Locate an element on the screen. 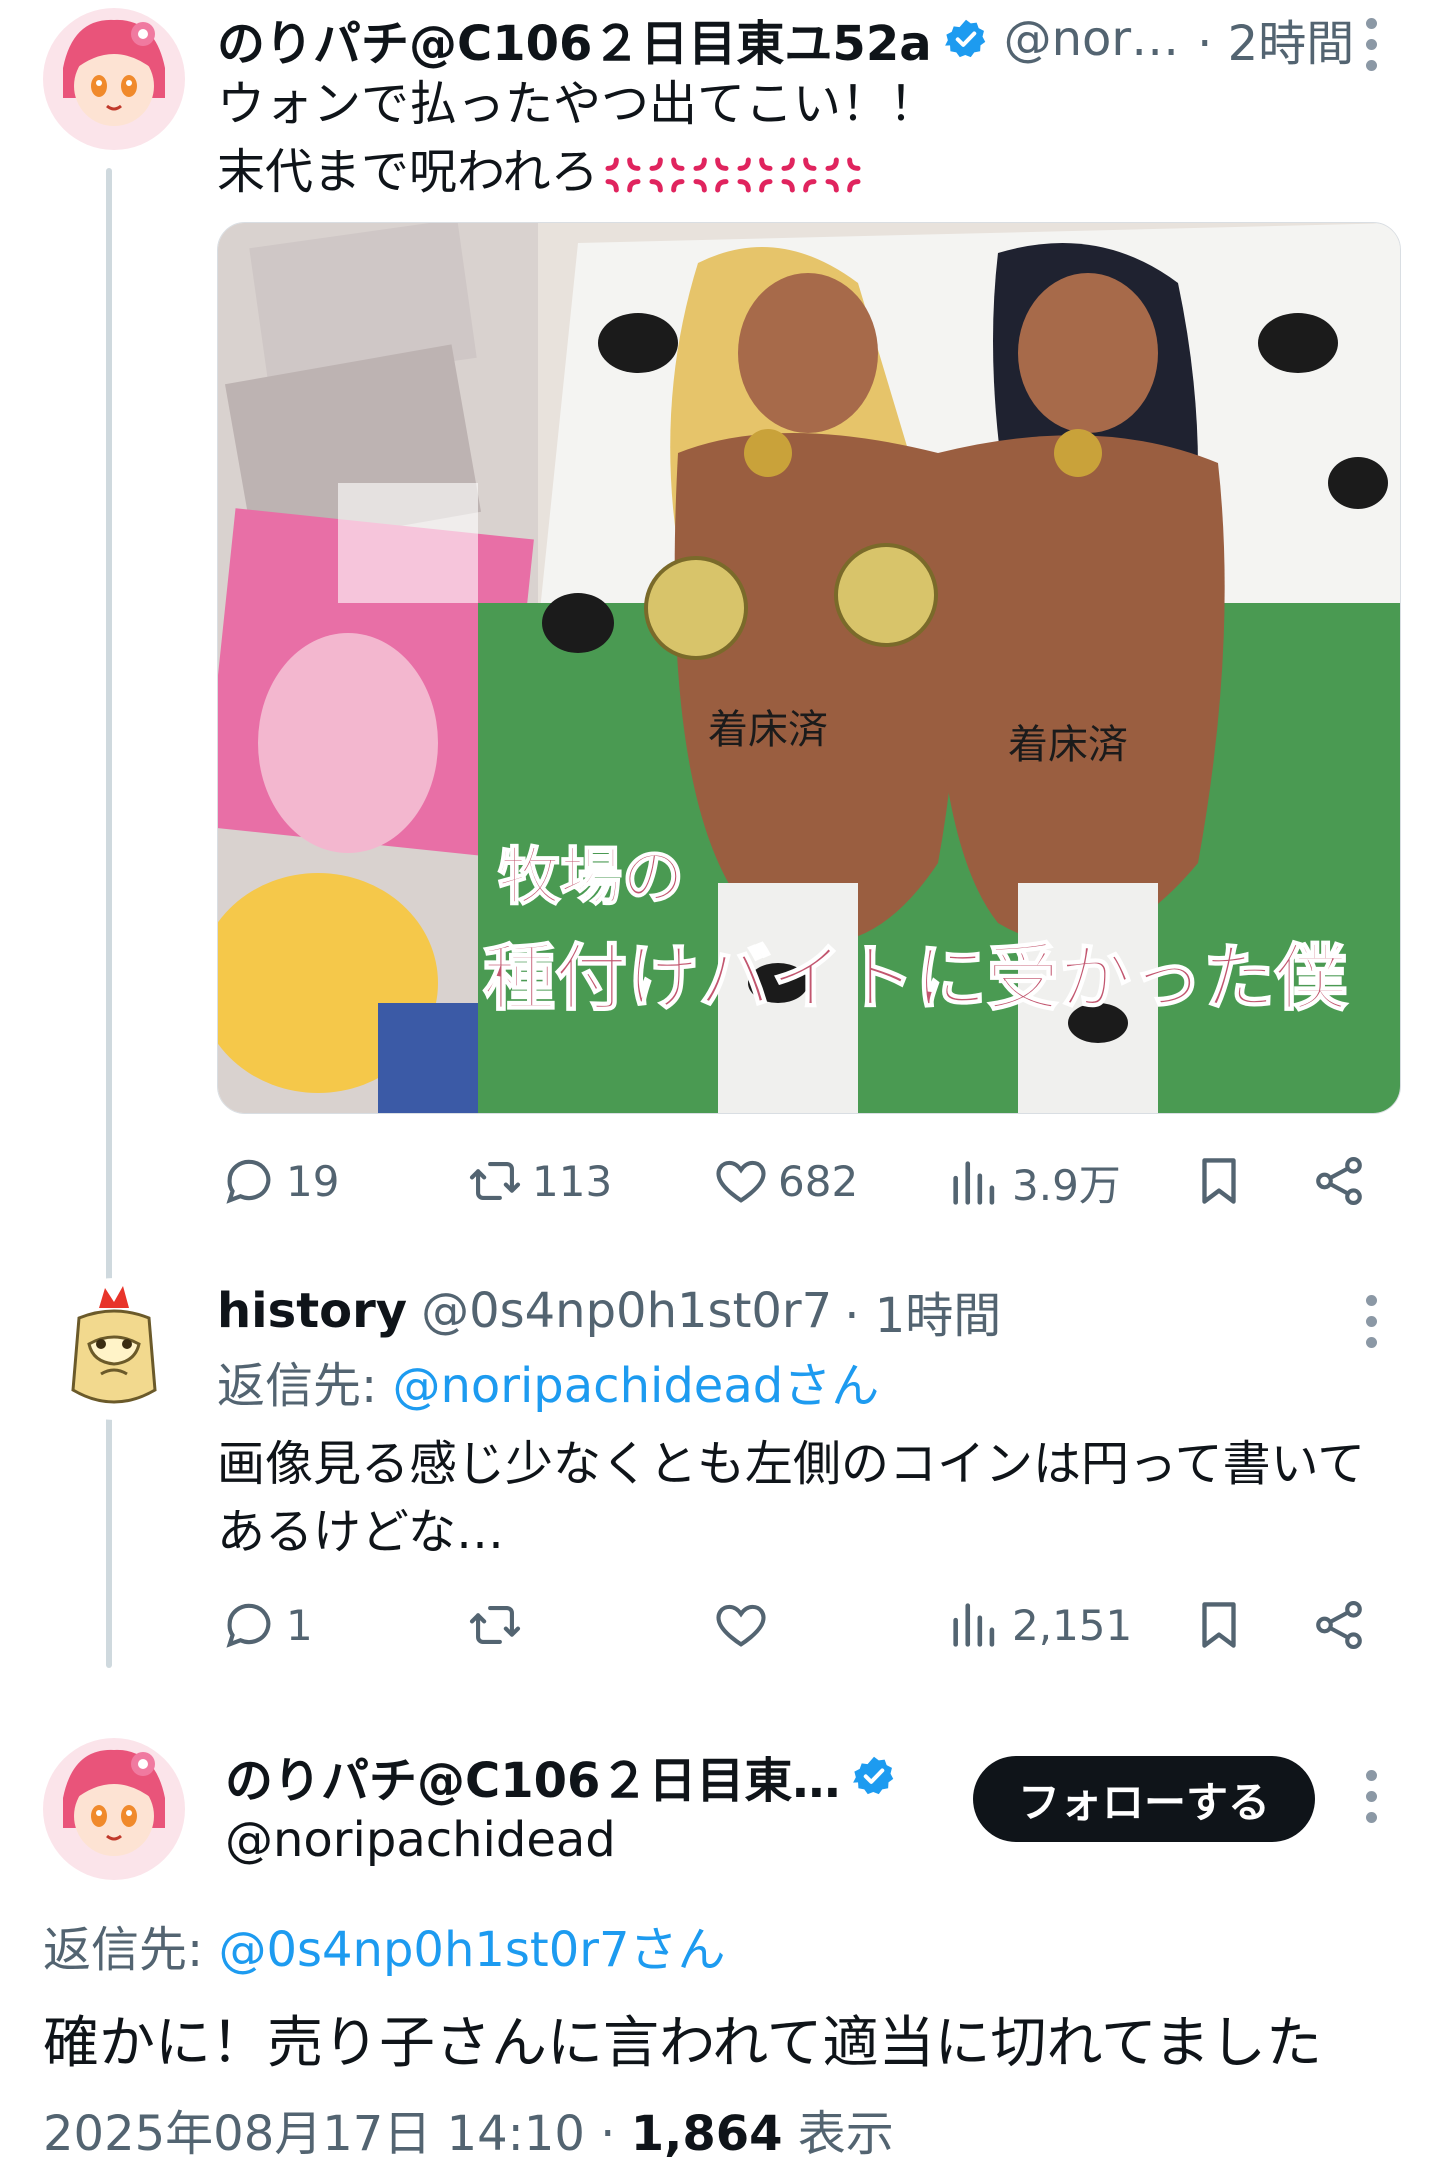 The image size is (1440, 2168). reply-to-link: @noripachideadさん is located at coordinates (635, 1386).